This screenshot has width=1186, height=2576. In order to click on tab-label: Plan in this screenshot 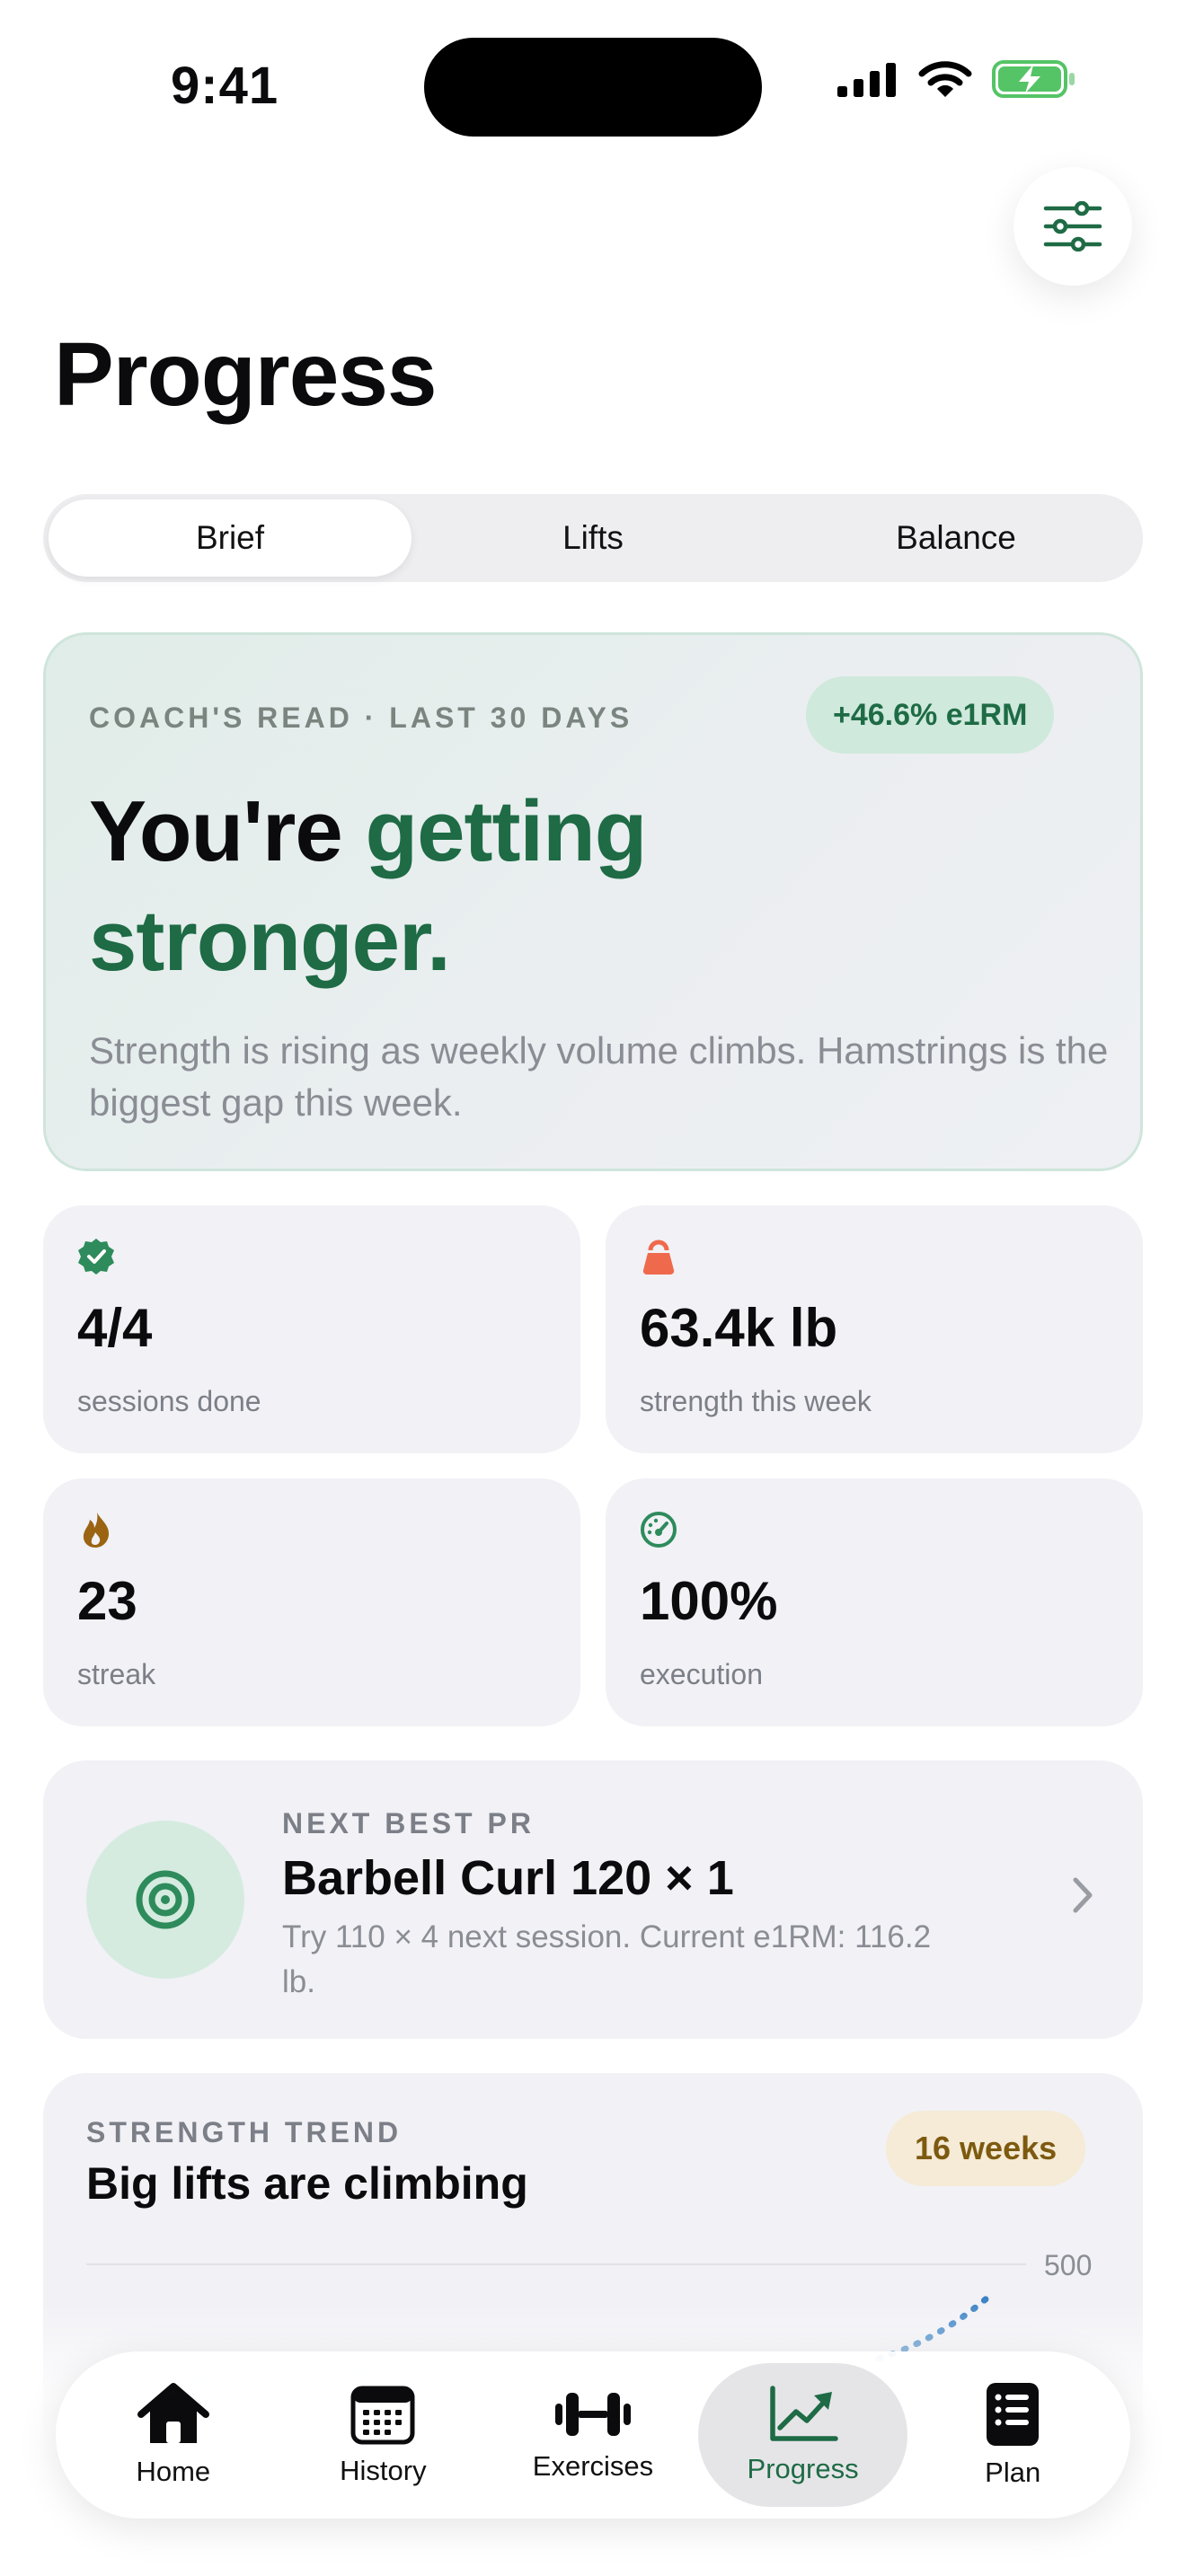, I will do `click(1013, 2472)`.